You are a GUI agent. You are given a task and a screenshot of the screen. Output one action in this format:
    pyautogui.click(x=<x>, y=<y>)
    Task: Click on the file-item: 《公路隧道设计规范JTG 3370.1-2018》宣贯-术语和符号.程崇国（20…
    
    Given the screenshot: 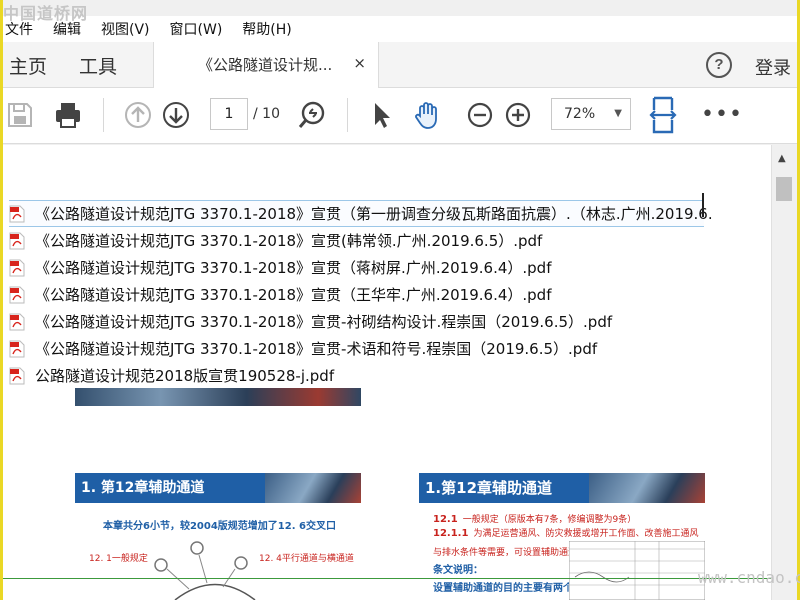 What is the action you would take?
    pyautogui.click(x=359, y=348)
    